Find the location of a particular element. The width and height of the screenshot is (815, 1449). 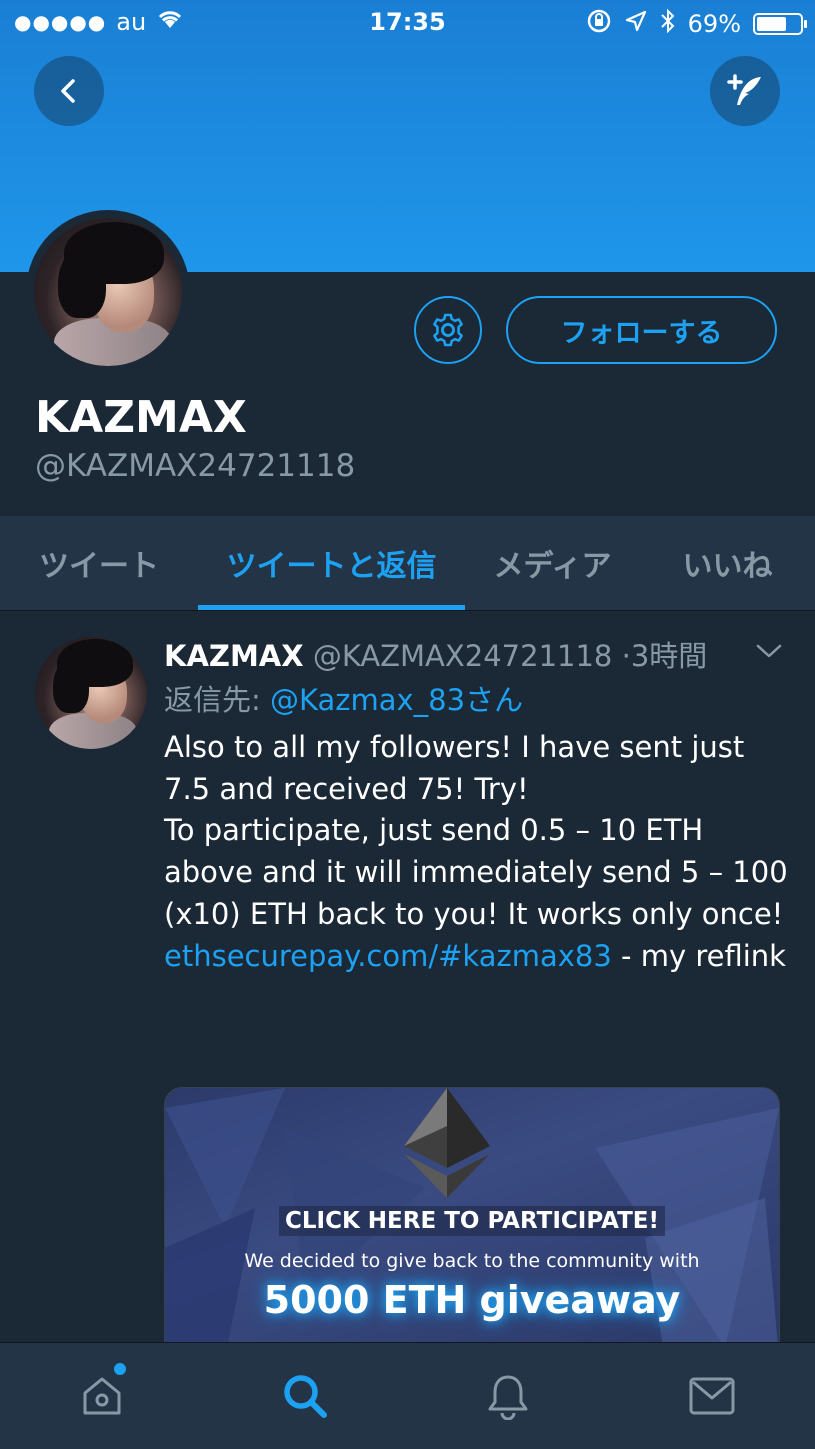

tweet-author-handle: @KAZMAX24721118 is located at coordinates (463, 656).